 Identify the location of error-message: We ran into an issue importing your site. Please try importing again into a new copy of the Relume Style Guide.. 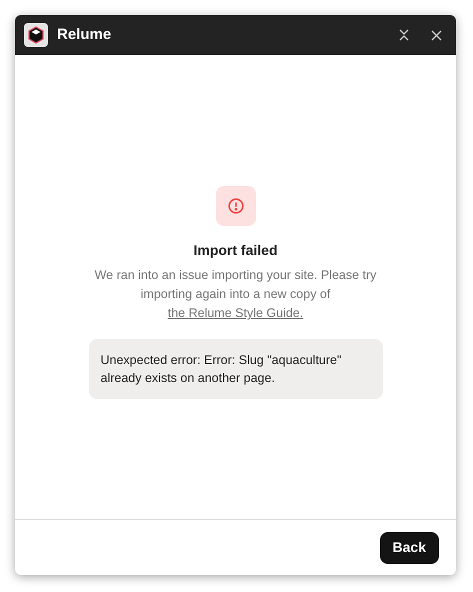
(236, 294).